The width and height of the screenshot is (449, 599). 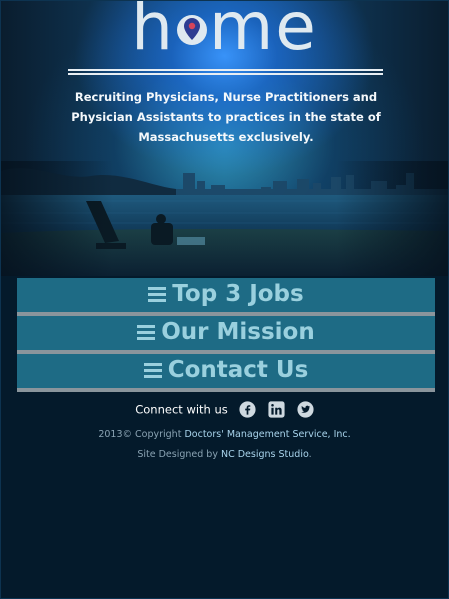 I want to click on menu-item-top-3-jobs: Top 3 Jobs, so click(x=226, y=297).